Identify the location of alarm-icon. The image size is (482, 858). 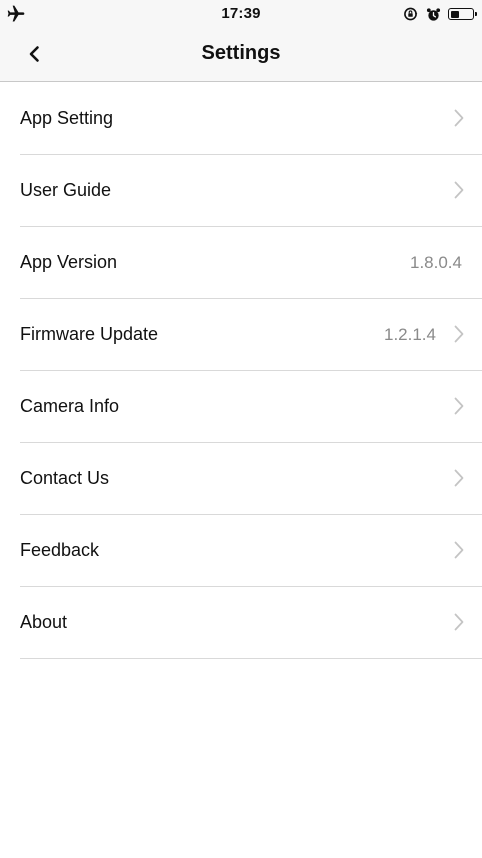
(433, 14).